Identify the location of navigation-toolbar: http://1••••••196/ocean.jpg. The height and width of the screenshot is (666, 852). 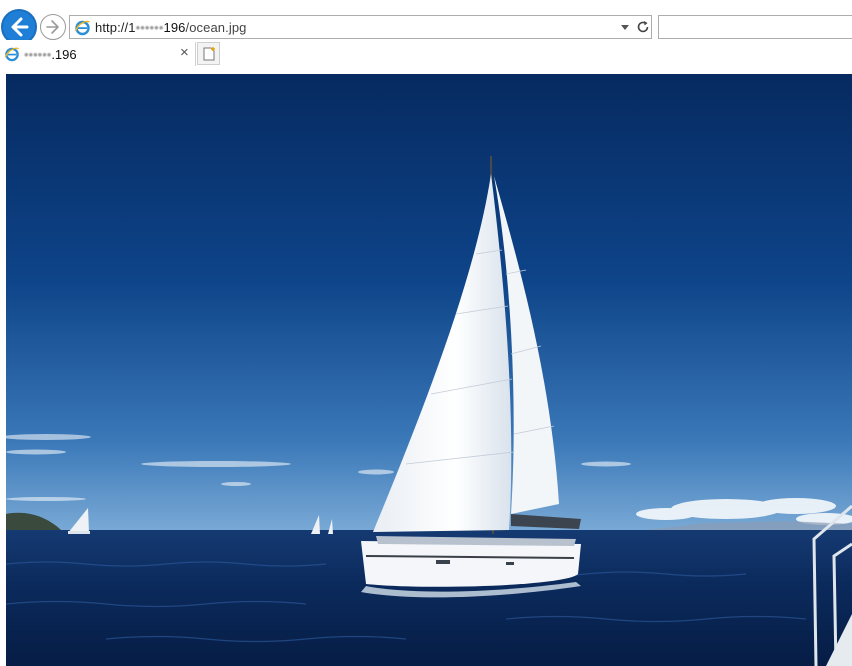
(426, 22).